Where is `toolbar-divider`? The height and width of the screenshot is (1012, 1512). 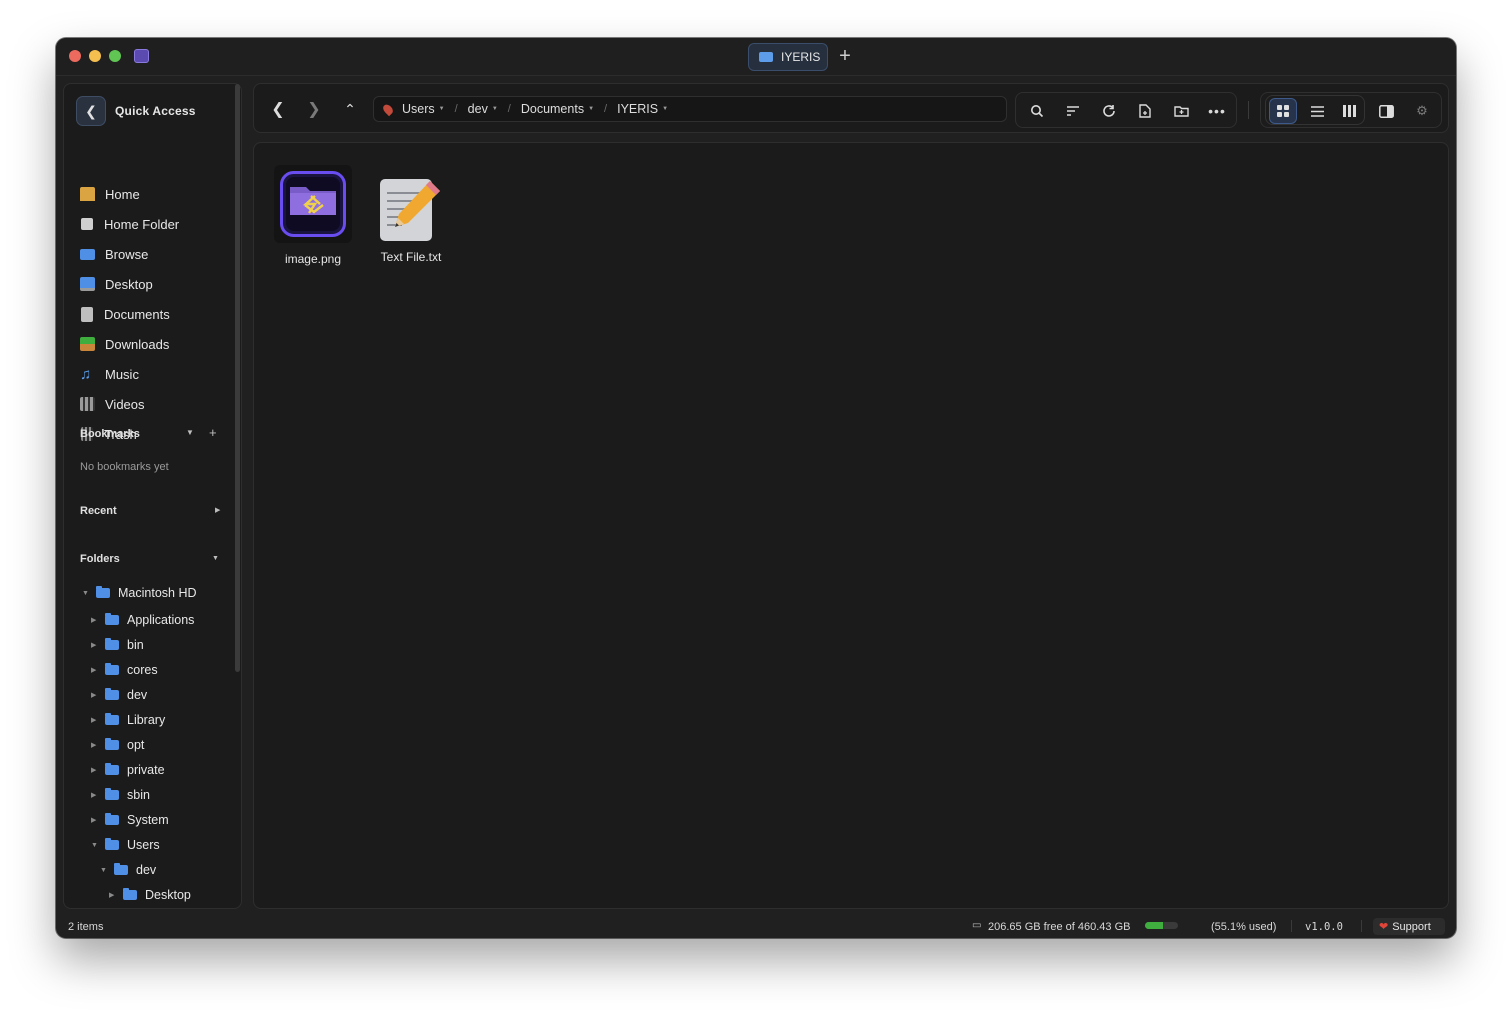
toolbar-divider is located at coordinates (1248, 110).